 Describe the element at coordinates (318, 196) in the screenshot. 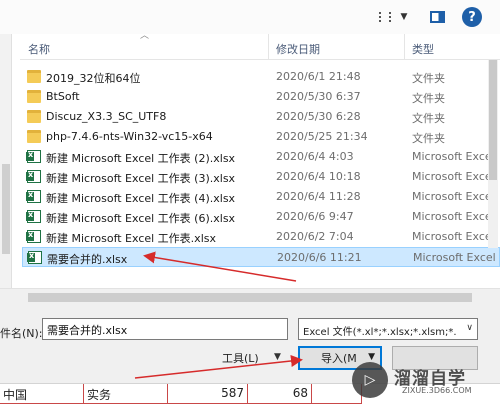

I see `file-date: 2020/6/4 11:28` at that location.